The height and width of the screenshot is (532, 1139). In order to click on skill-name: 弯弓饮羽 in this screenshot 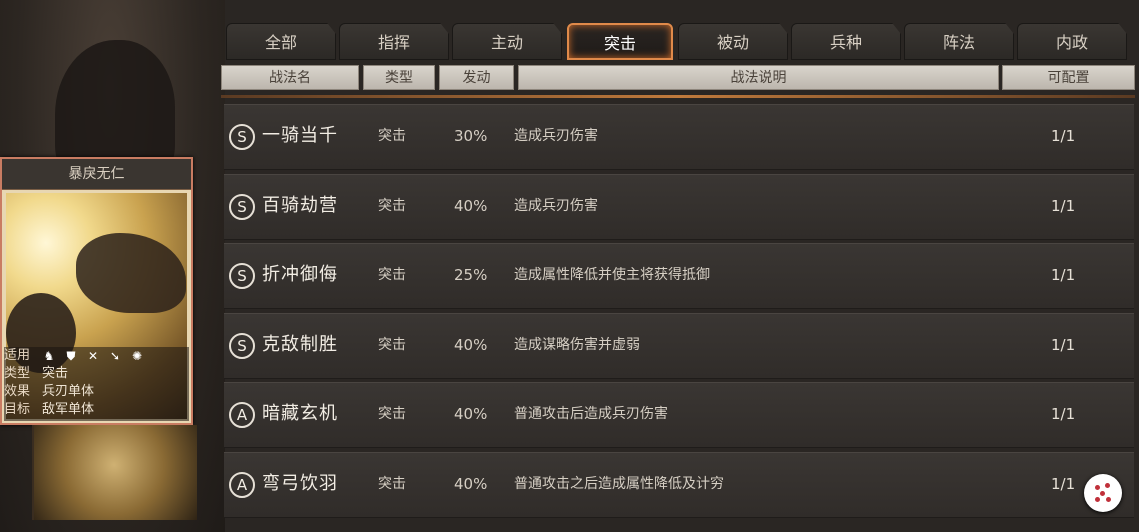, I will do `click(300, 483)`.